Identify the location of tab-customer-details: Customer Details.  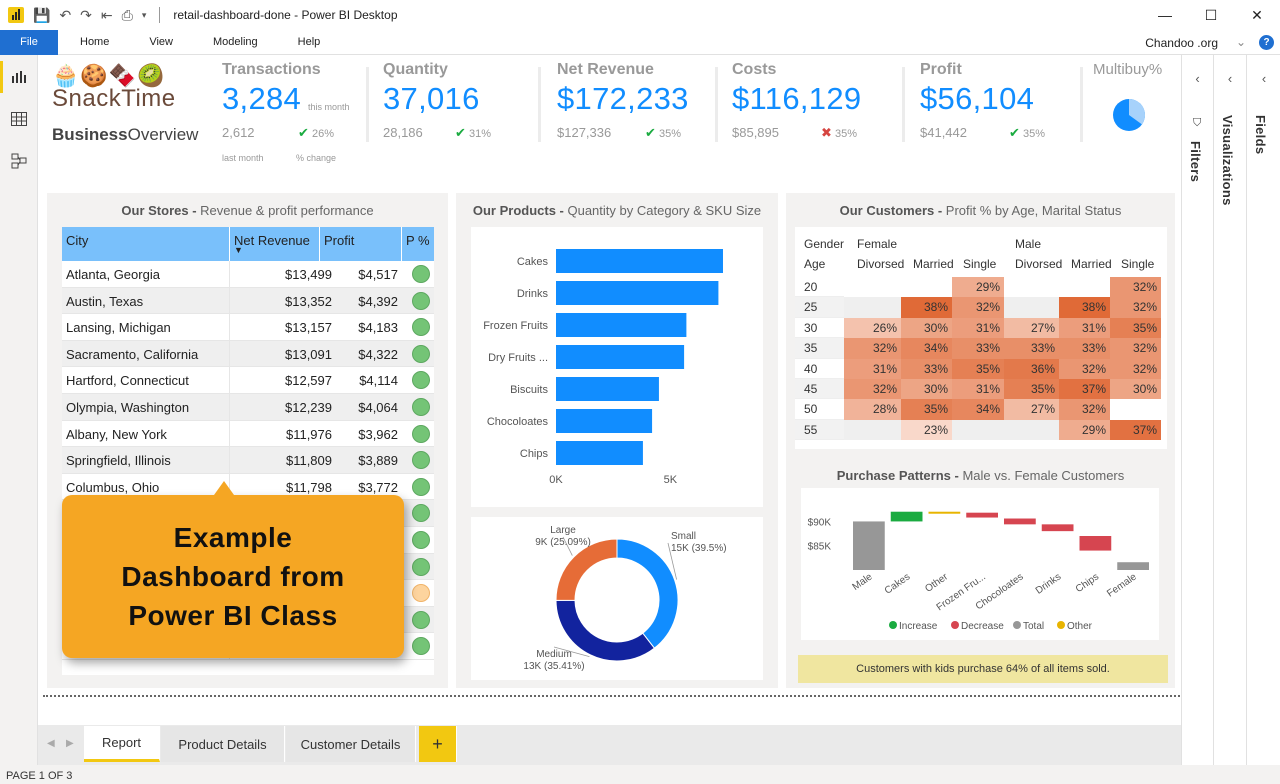
(351, 744).